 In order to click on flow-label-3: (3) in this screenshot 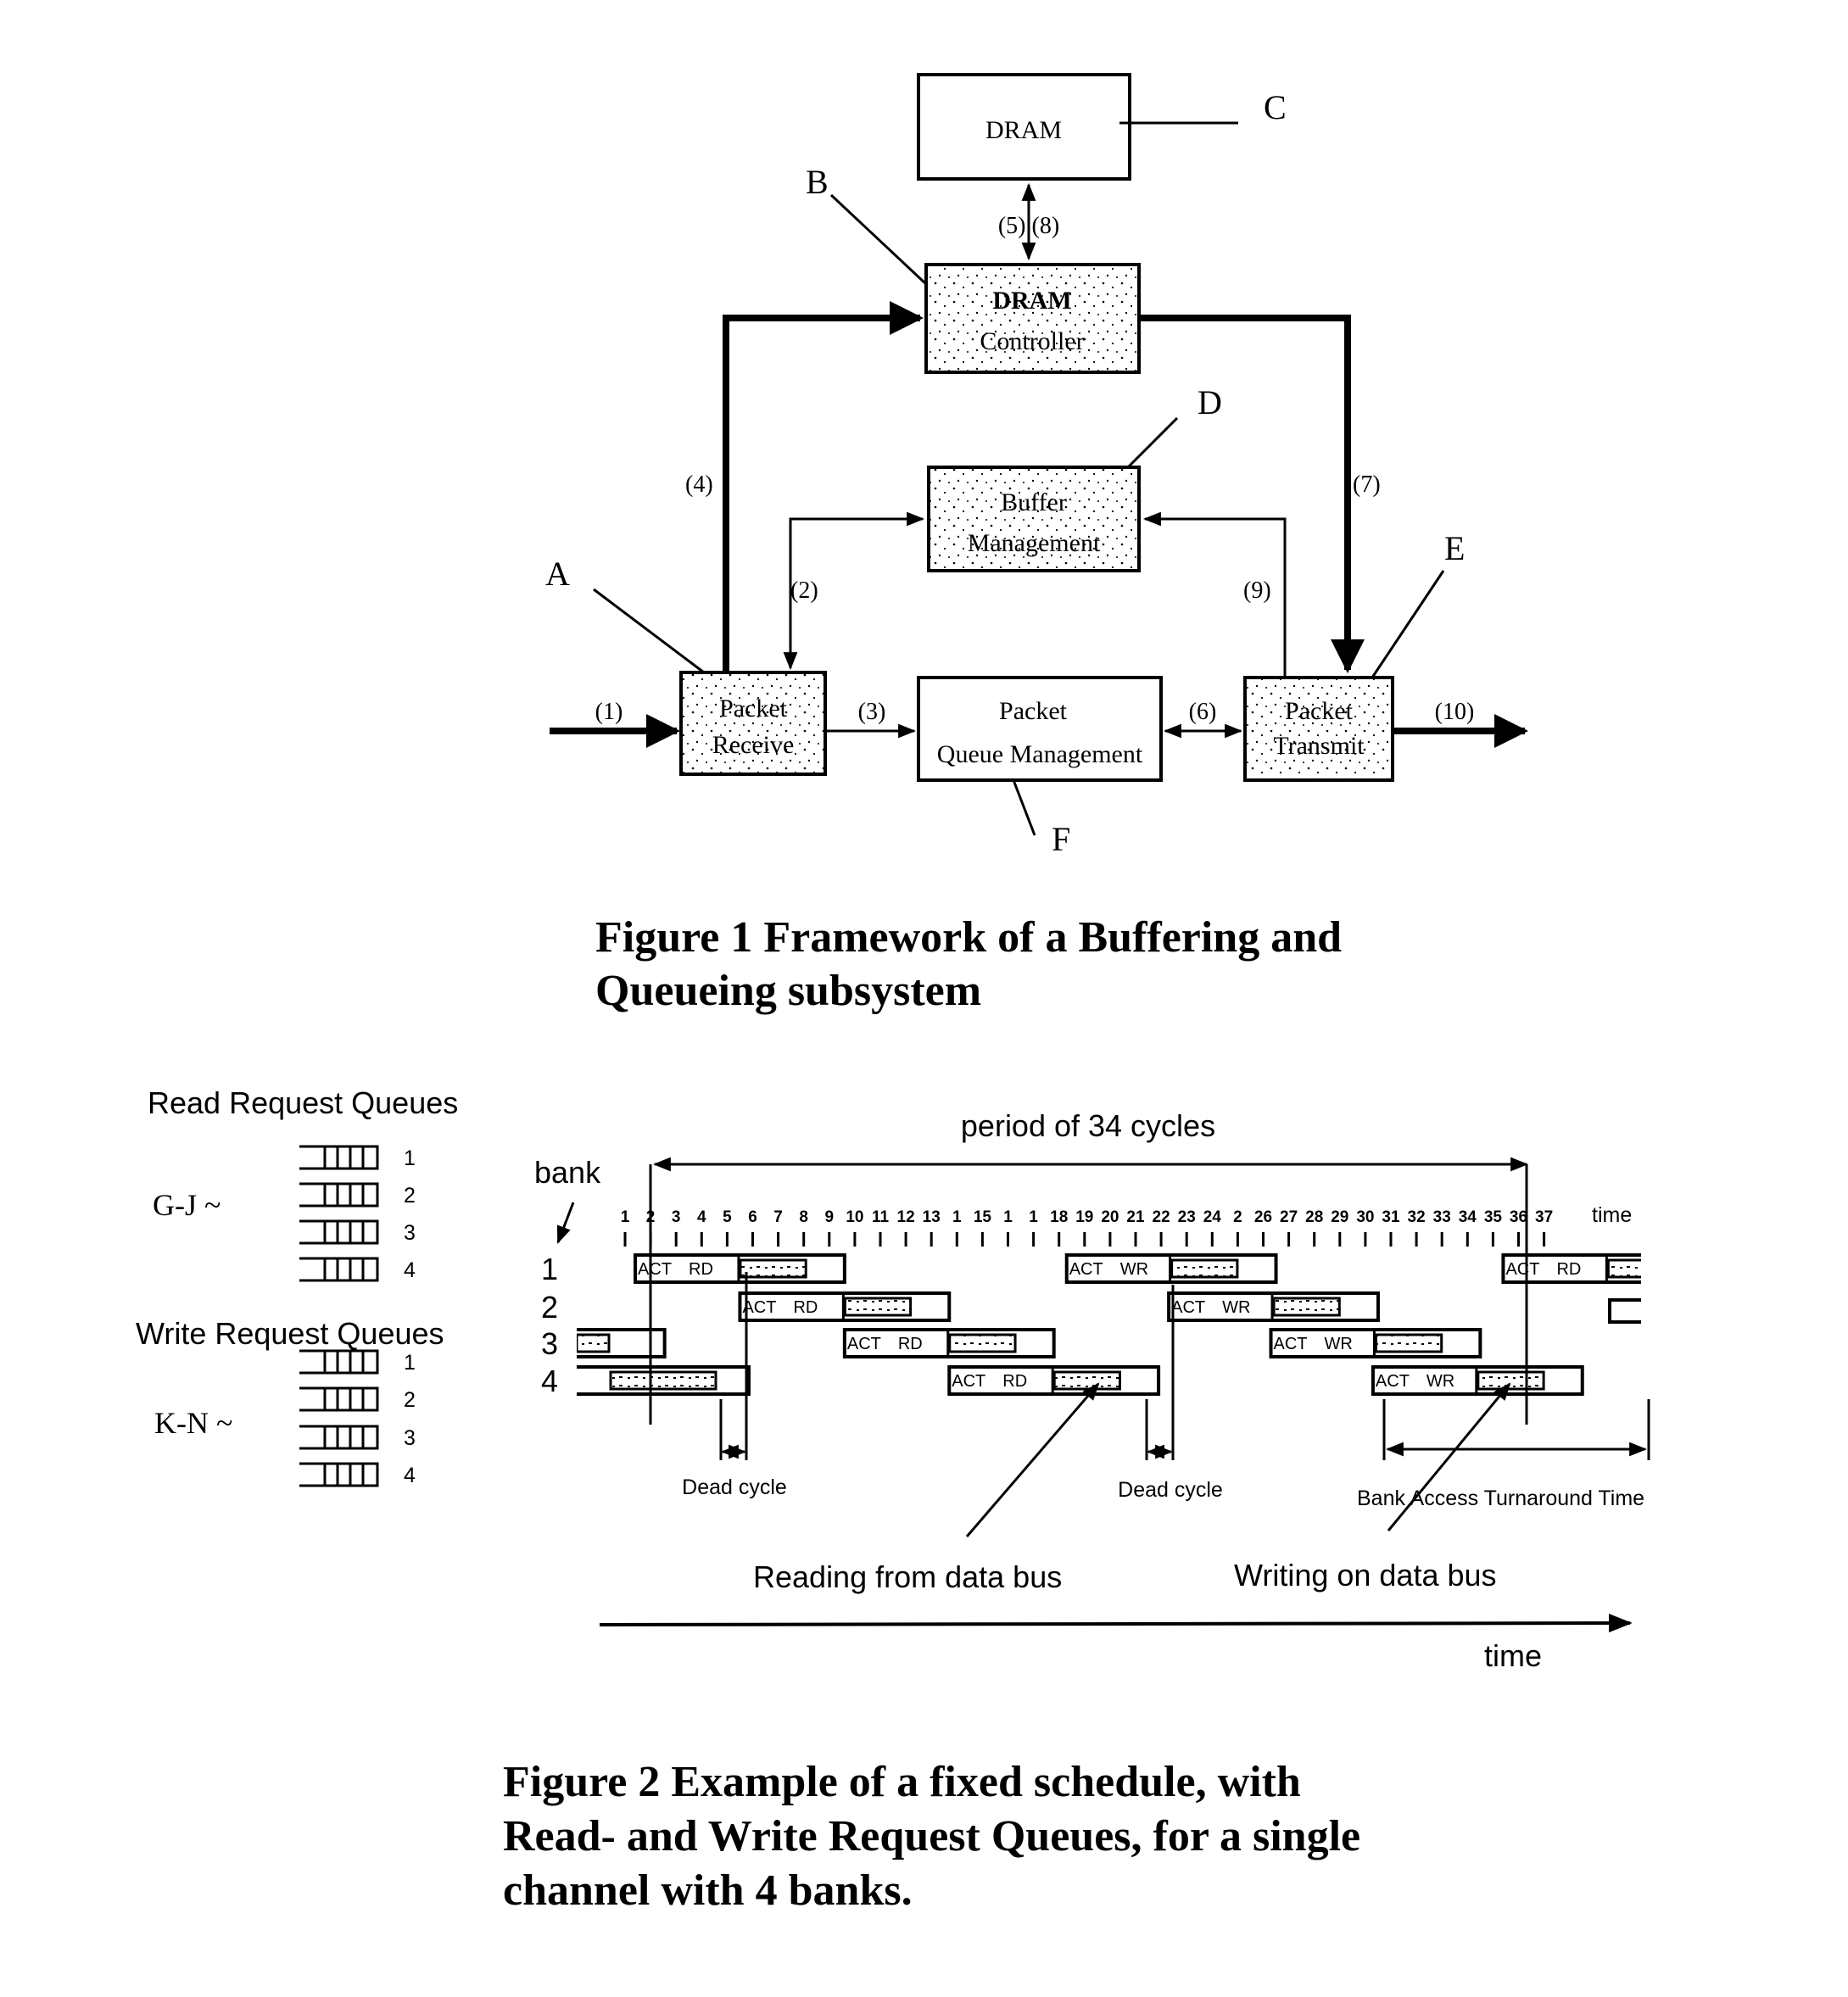, I will do `click(872, 712)`.